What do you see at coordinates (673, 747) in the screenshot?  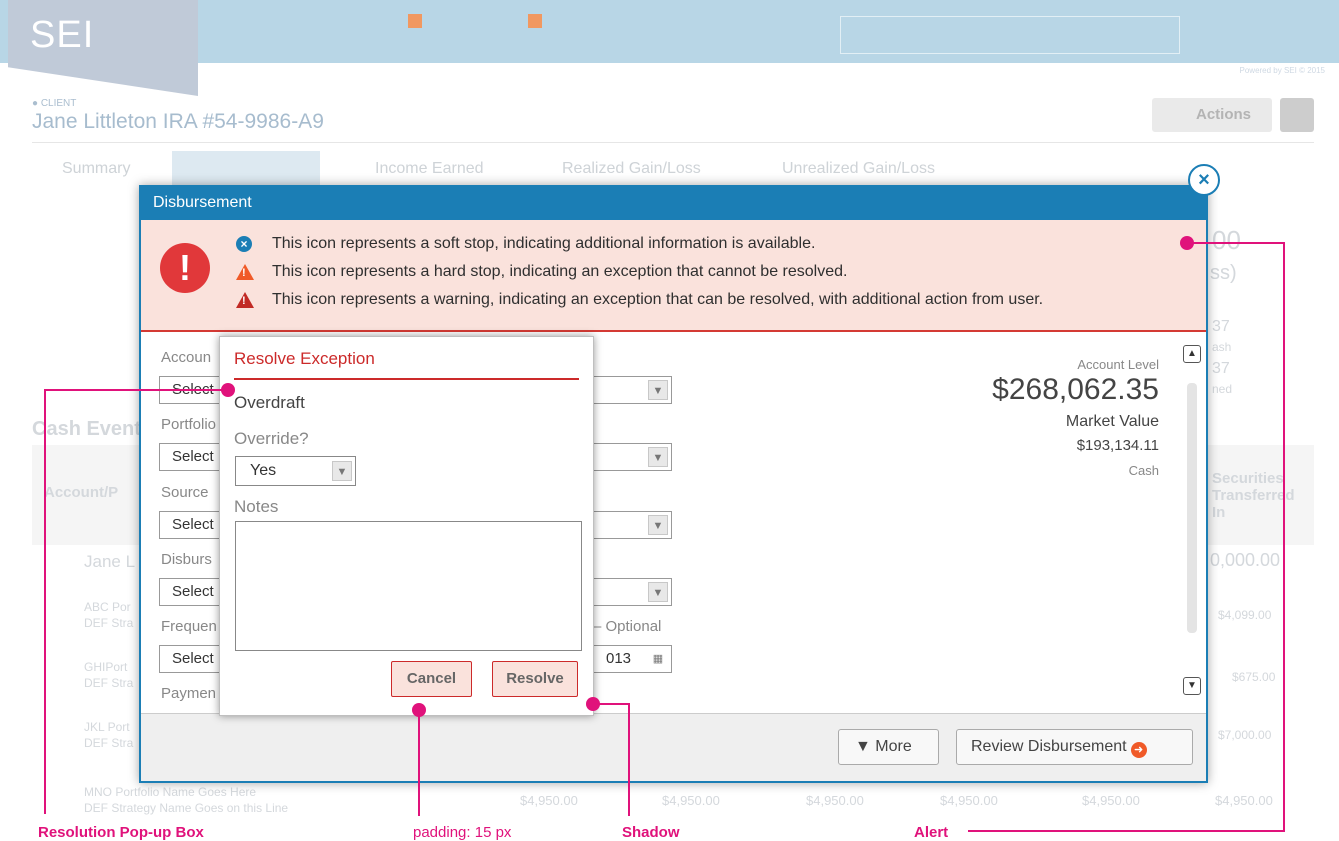 I see `modal-footer: ▼ More Review Disbursement ➜` at bounding box center [673, 747].